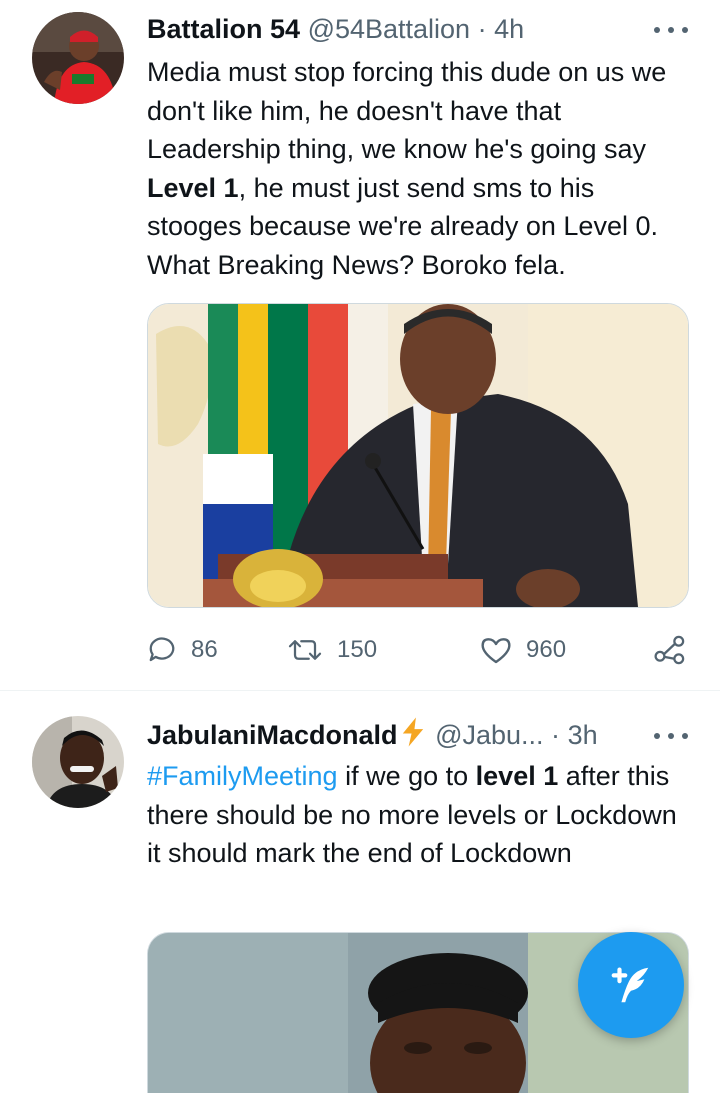 The width and height of the screenshot is (720, 1093). Describe the element at coordinates (583, 735) in the screenshot. I see `timestamp: 3h` at that location.